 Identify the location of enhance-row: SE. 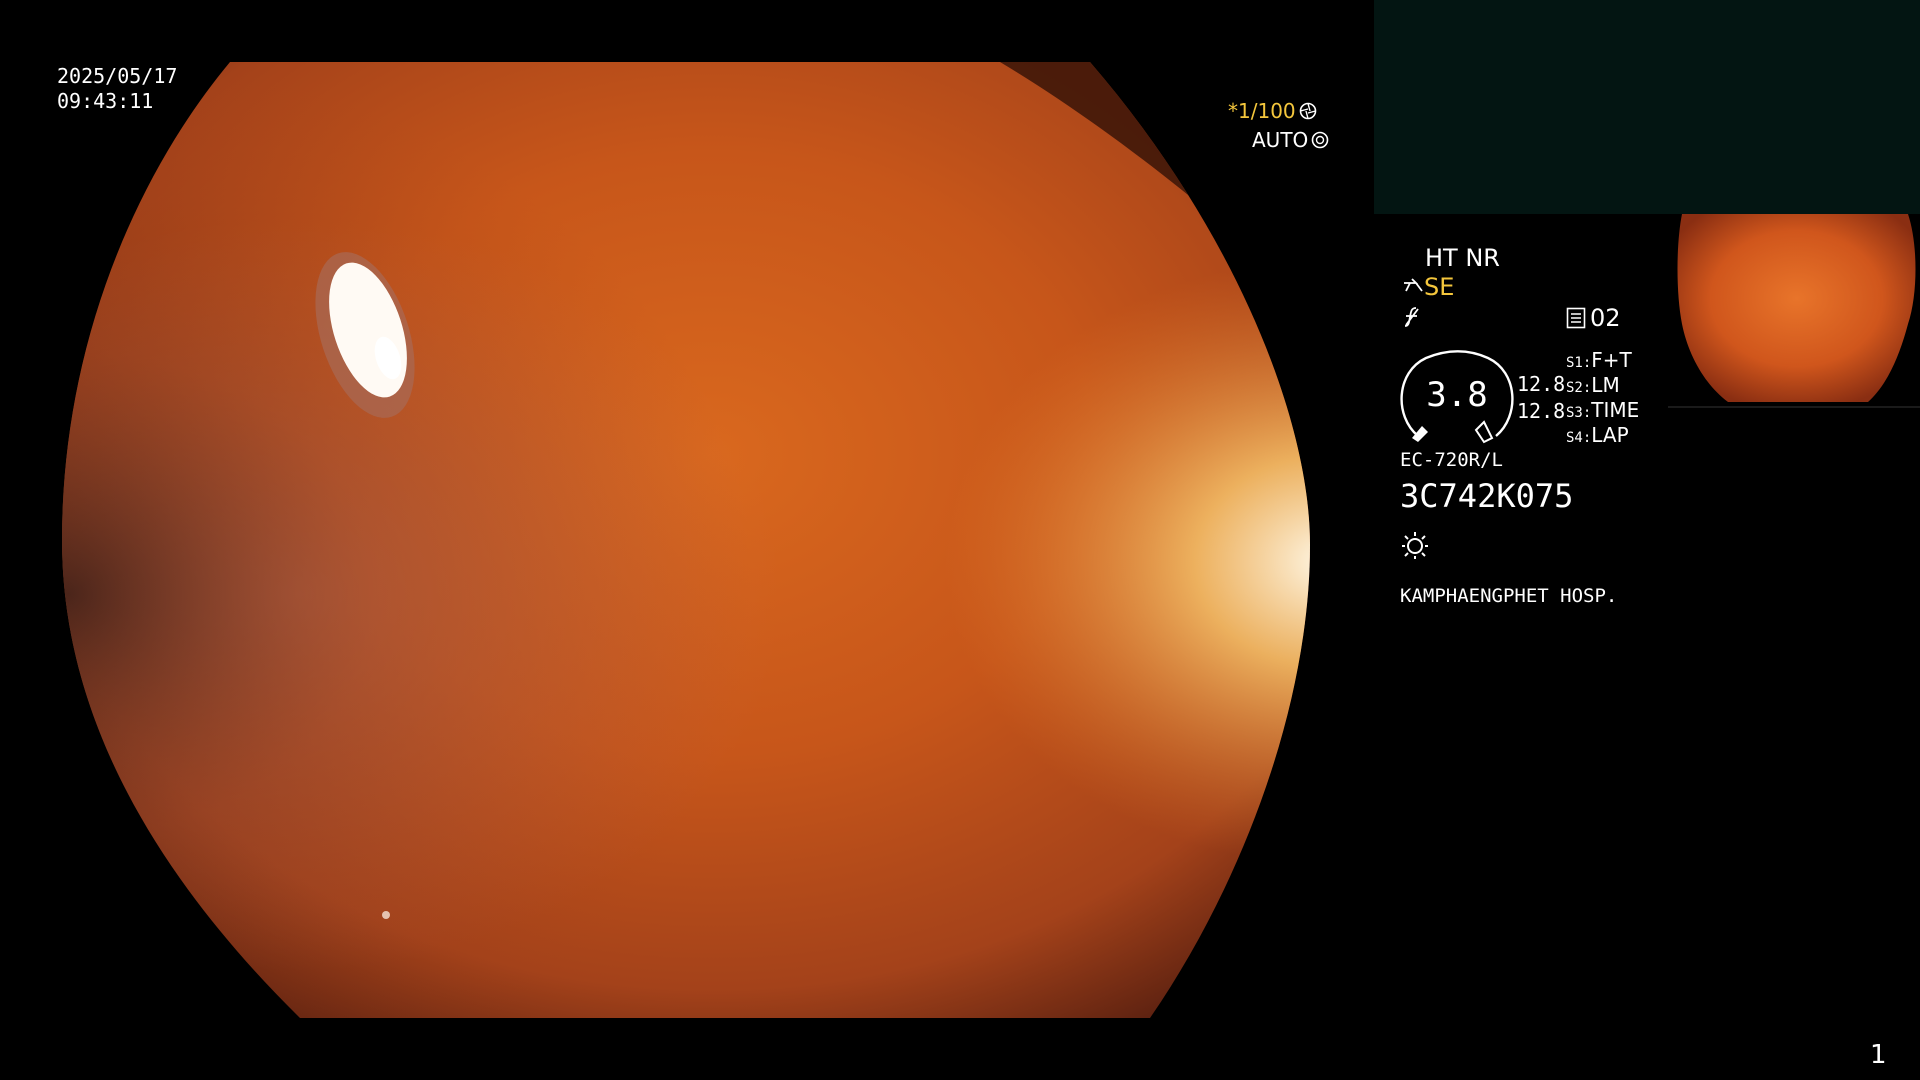
(1428, 287).